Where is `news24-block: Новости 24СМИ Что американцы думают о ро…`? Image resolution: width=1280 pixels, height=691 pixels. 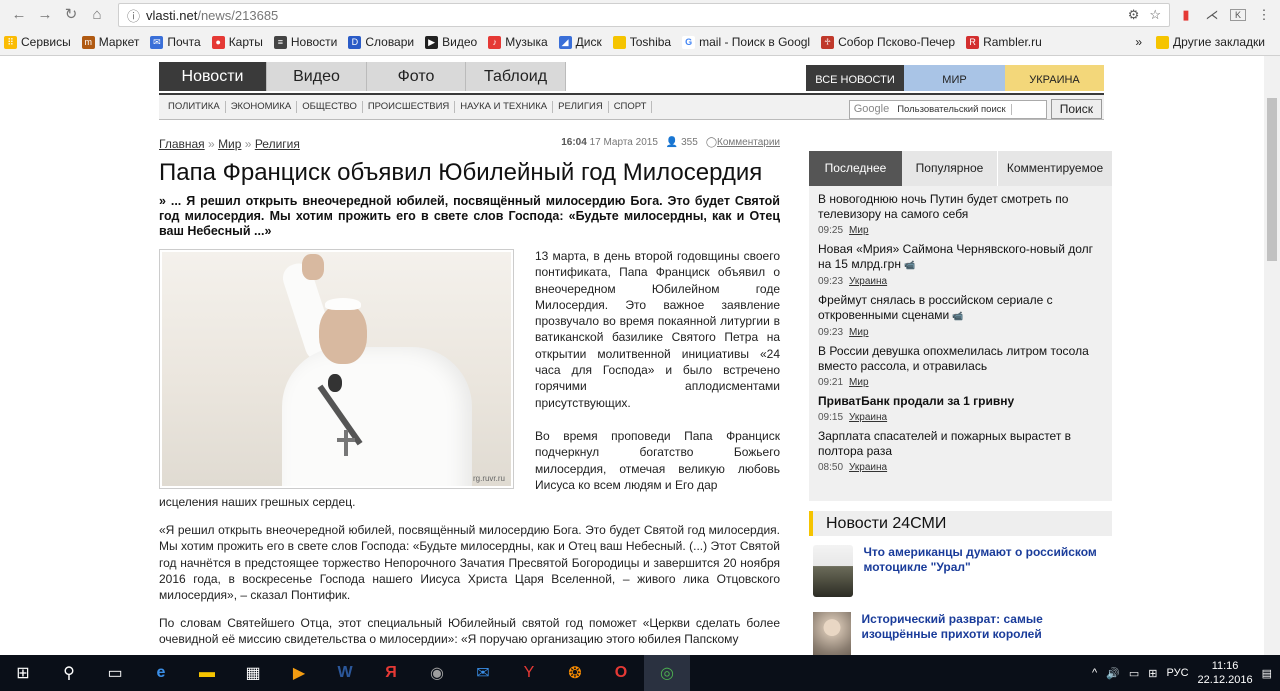
news24-block: Новости 24СМИ Что американцы думают о ро… is located at coordinates (960, 583).